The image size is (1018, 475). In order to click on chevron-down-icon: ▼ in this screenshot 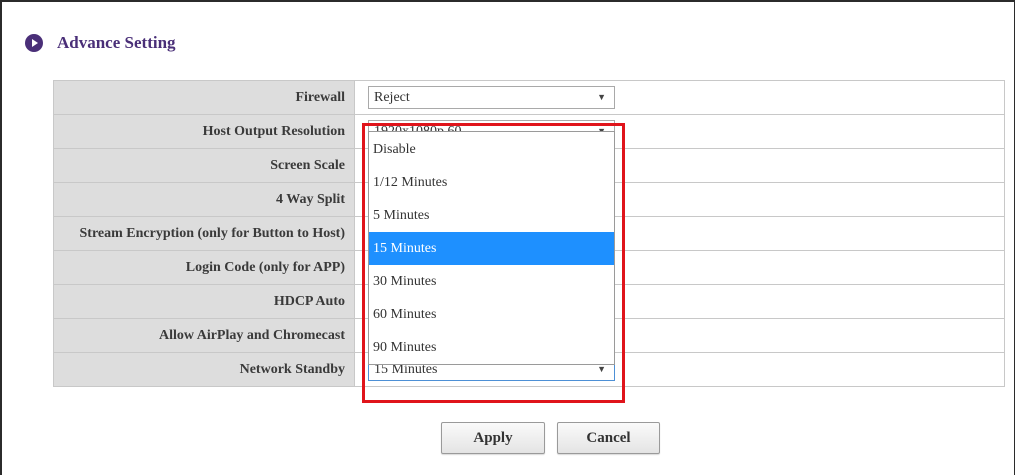, I will do `click(601, 97)`.